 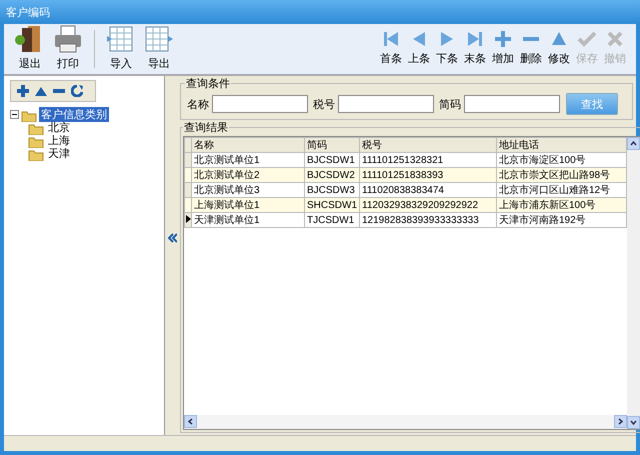 What do you see at coordinates (587, 39) in the screenshot?
I see `check-icon` at bounding box center [587, 39].